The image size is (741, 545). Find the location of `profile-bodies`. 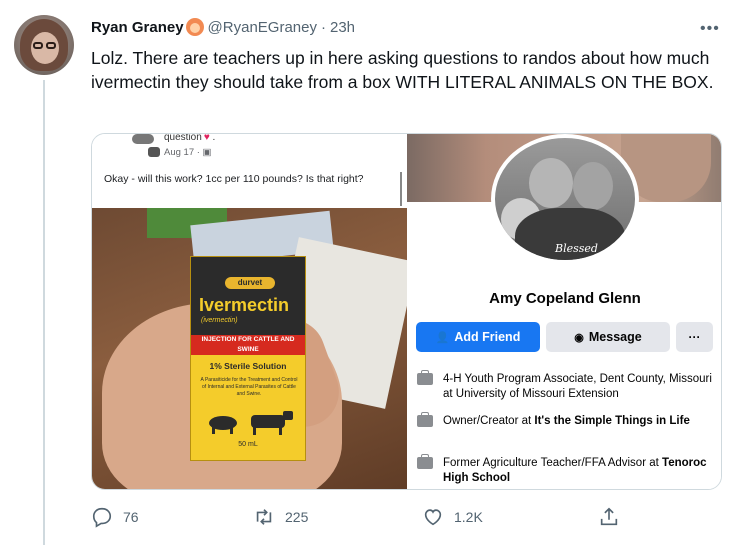

profile-bodies is located at coordinates (570, 234).